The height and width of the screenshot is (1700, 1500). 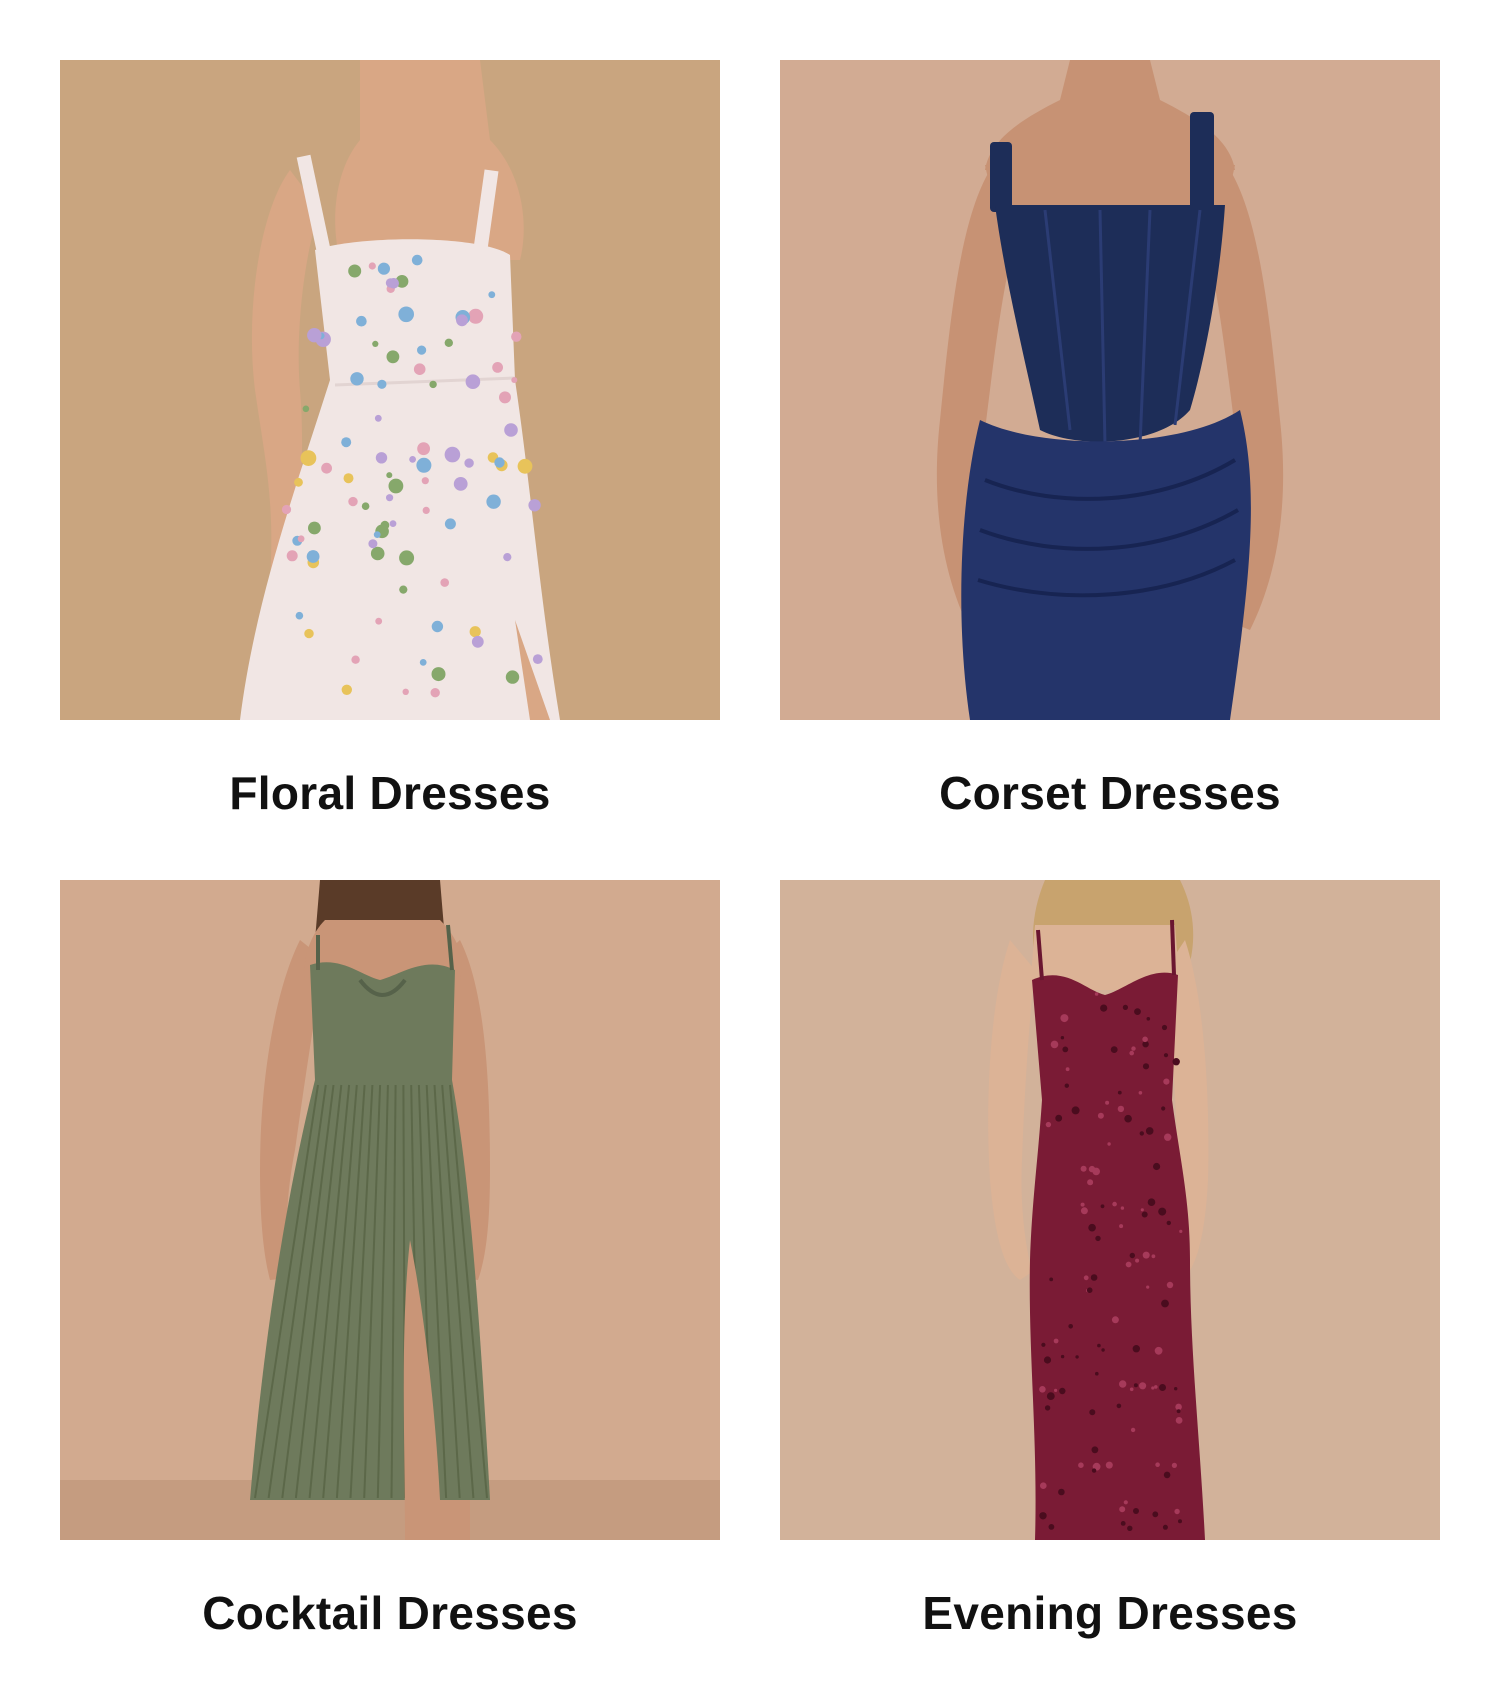 What do you see at coordinates (1110, 1620) in the screenshot?
I see `category-label-evening: Evening Dresses` at bounding box center [1110, 1620].